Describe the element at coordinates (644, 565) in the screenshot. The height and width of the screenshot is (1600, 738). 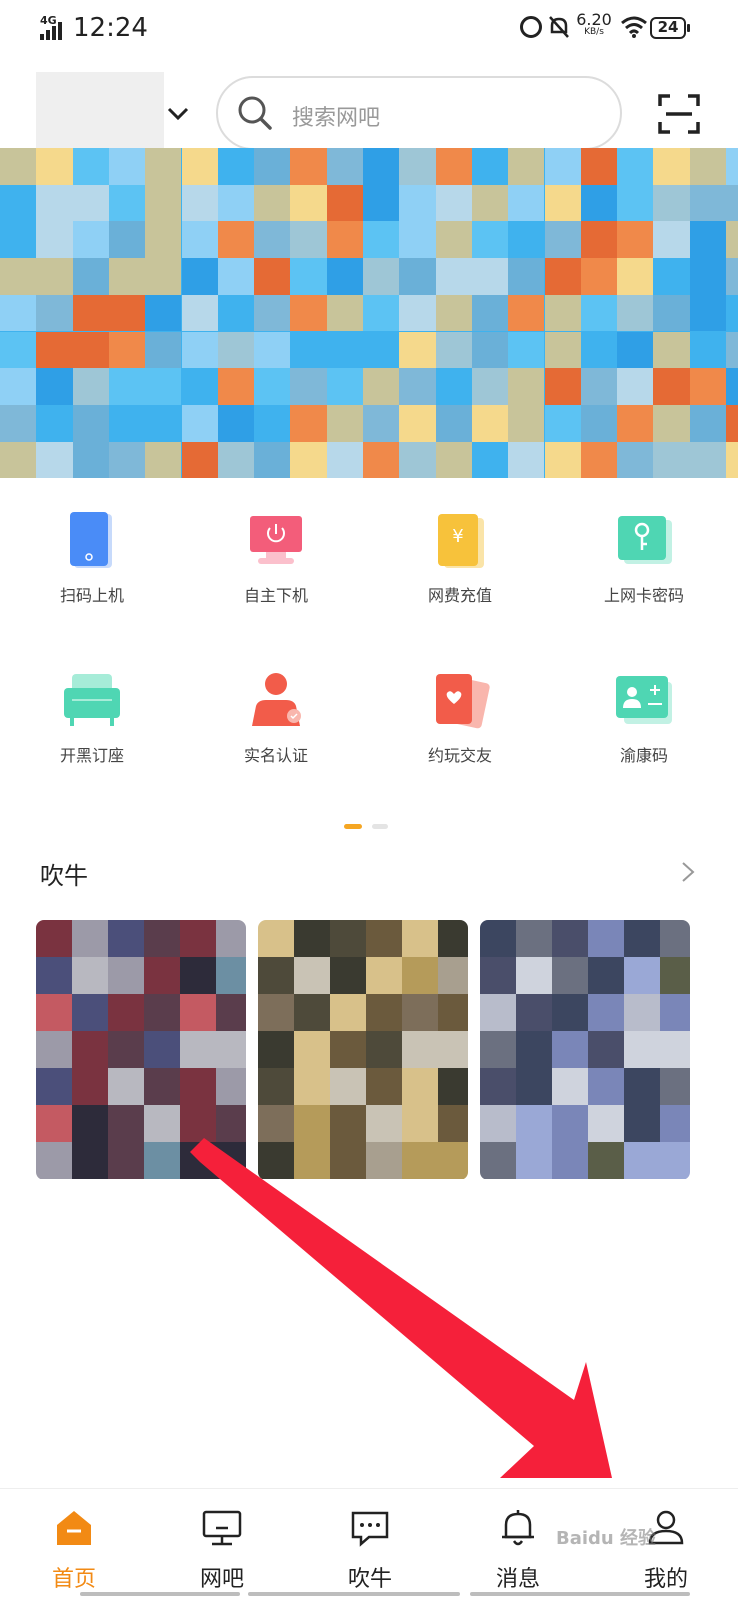
I see `quick-action-card-password: 上网卡密码` at that location.